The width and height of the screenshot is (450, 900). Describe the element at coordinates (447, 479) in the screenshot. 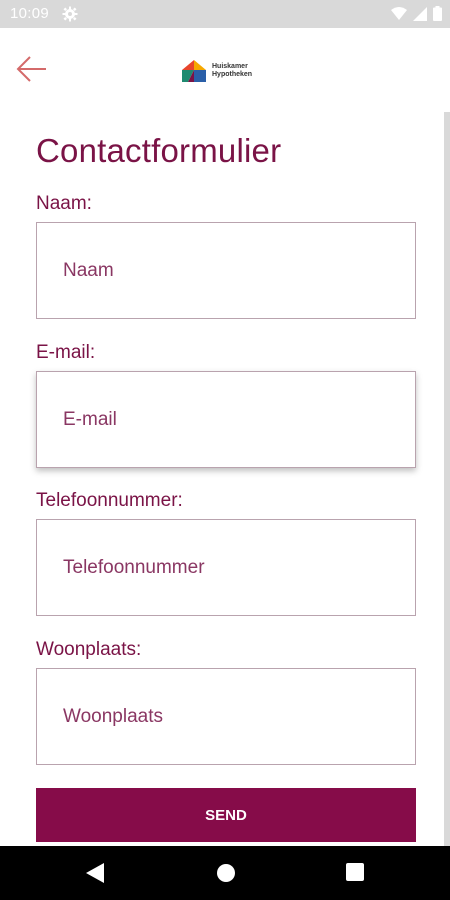

I see `scroll-indicator` at that location.